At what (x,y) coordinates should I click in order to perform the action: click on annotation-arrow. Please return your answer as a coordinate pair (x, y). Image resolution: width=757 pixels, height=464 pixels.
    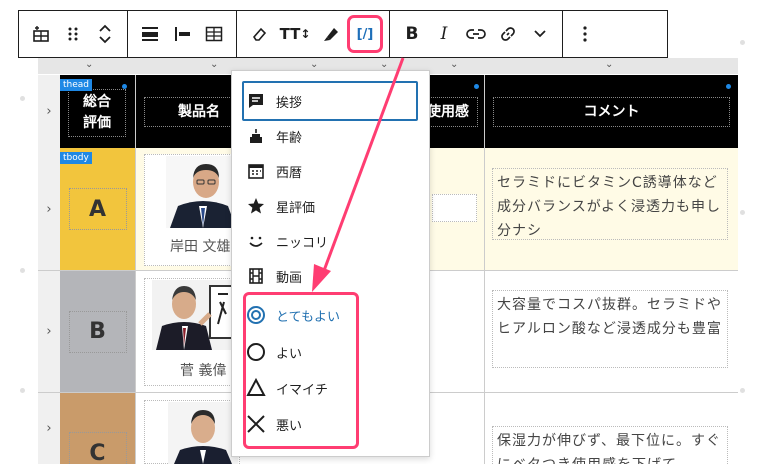
    Looking at the image, I should click on (358, 174).